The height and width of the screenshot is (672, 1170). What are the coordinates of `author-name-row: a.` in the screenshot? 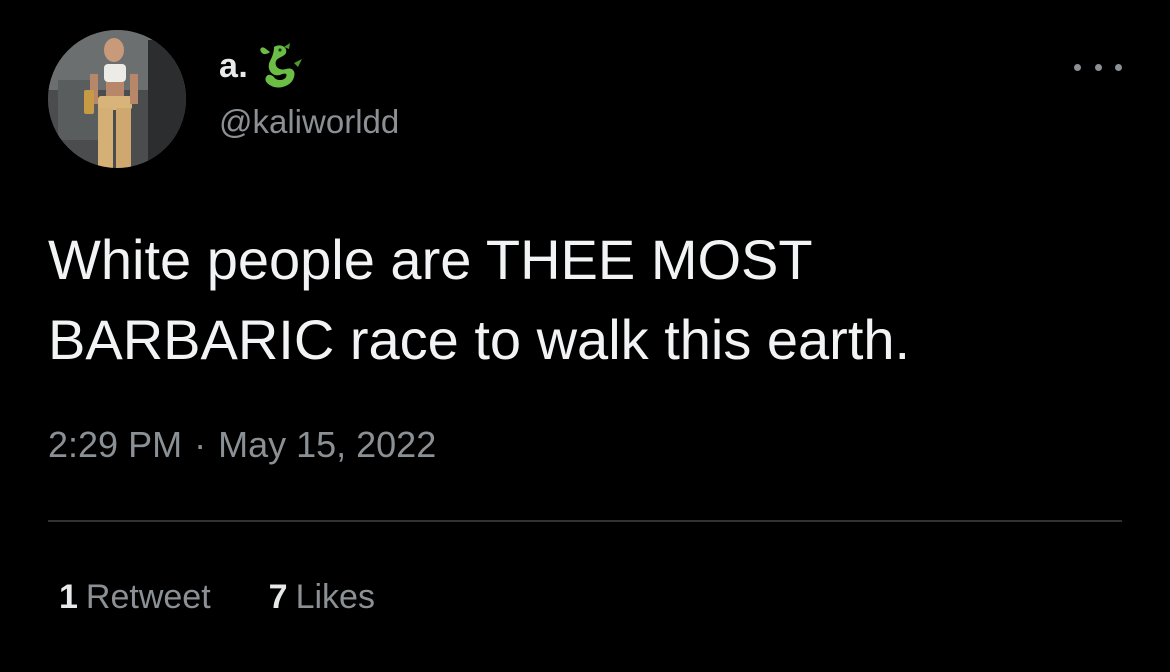 It's located at (262, 66).